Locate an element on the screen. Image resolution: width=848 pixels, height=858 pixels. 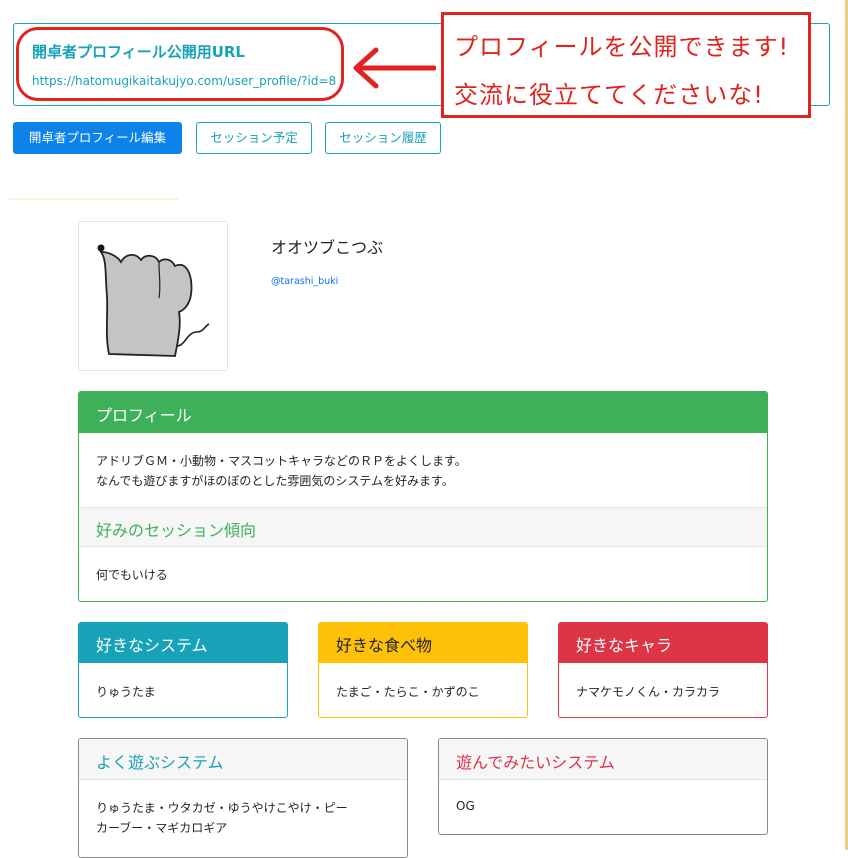
profile-heading: プロフィール is located at coordinates (144, 415).